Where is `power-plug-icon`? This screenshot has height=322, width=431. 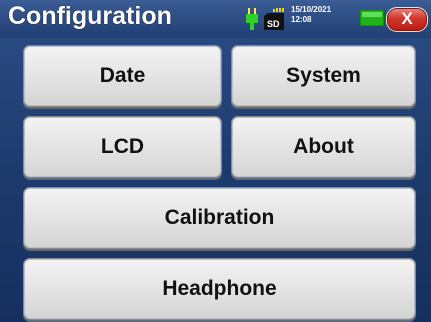 power-plug-icon is located at coordinates (252, 19).